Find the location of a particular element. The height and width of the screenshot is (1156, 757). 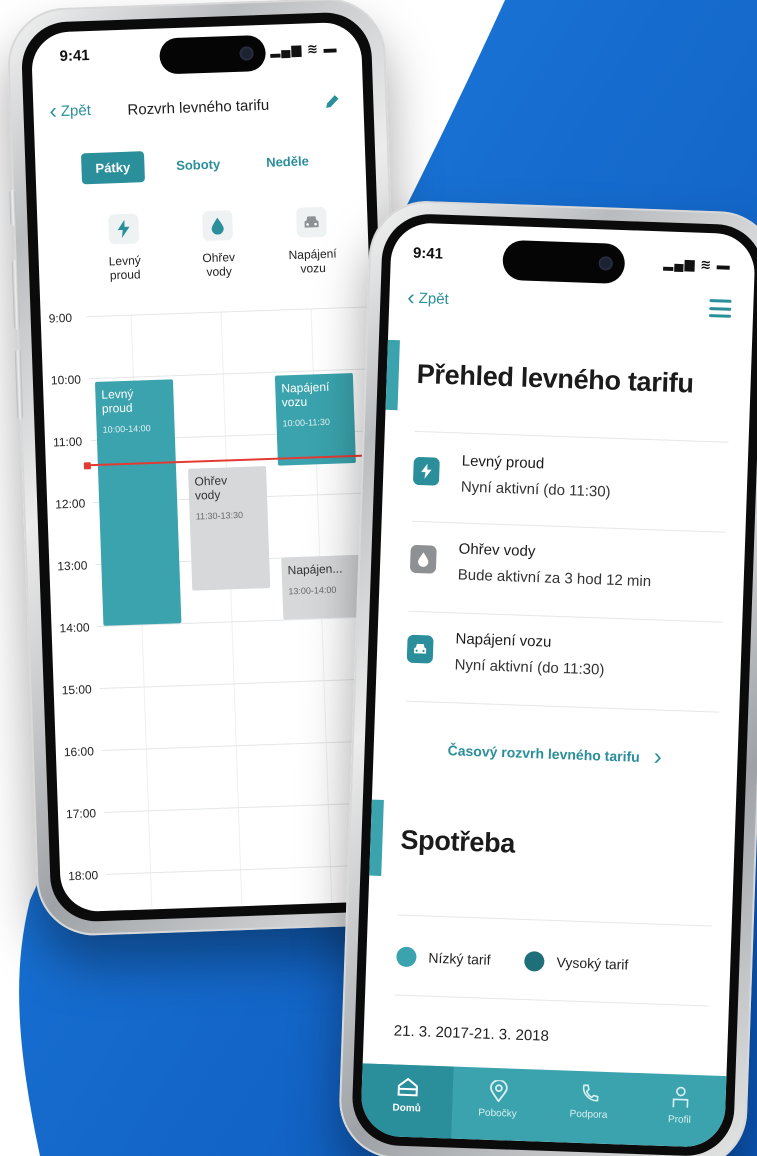

event-time: 13:00-14:00 is located at coordinates (312, 590).